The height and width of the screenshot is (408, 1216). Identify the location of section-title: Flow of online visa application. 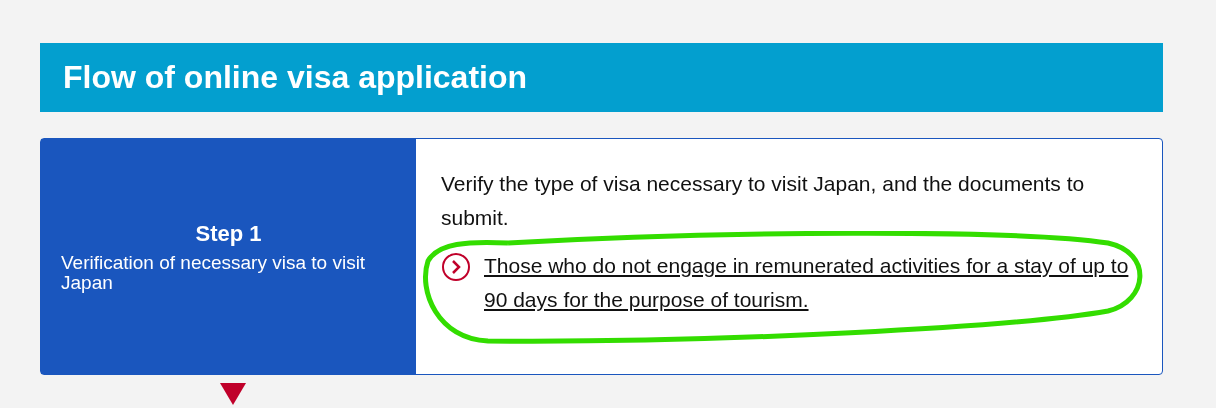
(295, 77).